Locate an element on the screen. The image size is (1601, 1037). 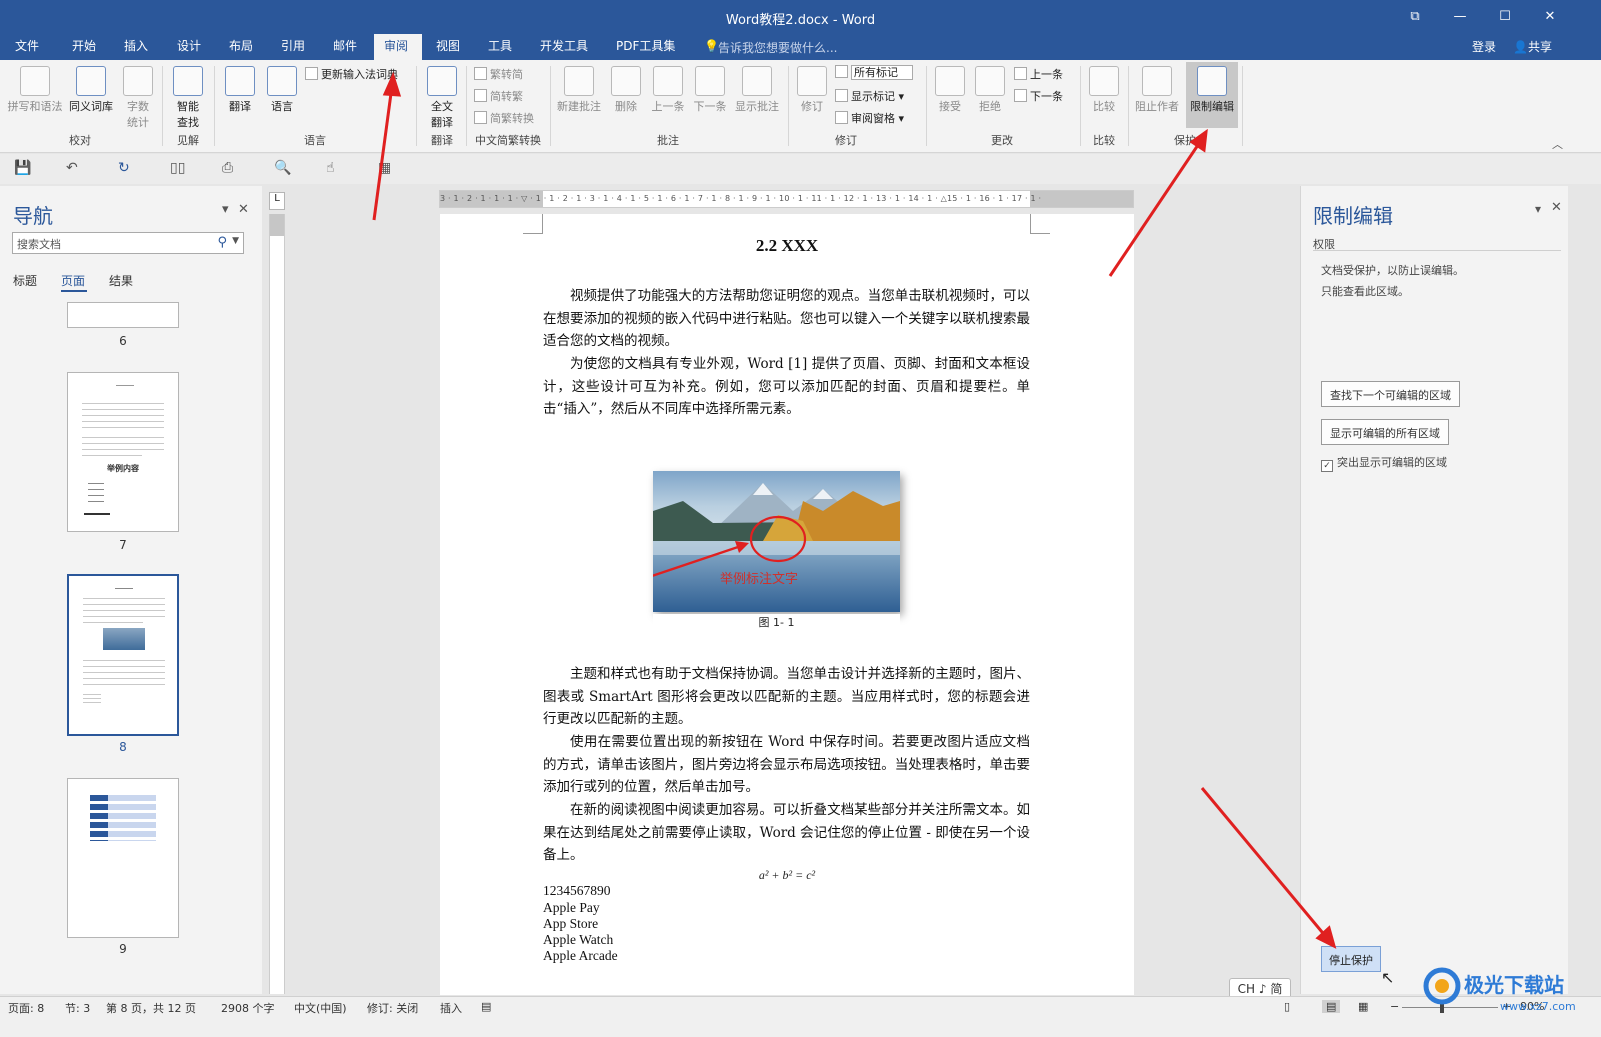
tab-selector: L is located at coordinates (277, 201).